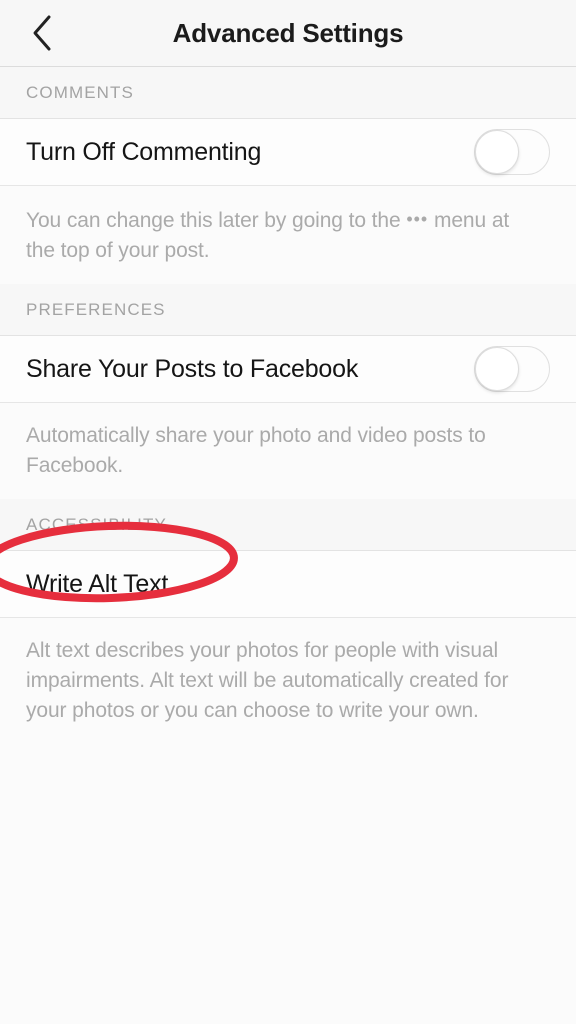 The height and width of the screenshot is (1024, 576). I want to click on toggle-turn-off-commenting, so click(512, 152).